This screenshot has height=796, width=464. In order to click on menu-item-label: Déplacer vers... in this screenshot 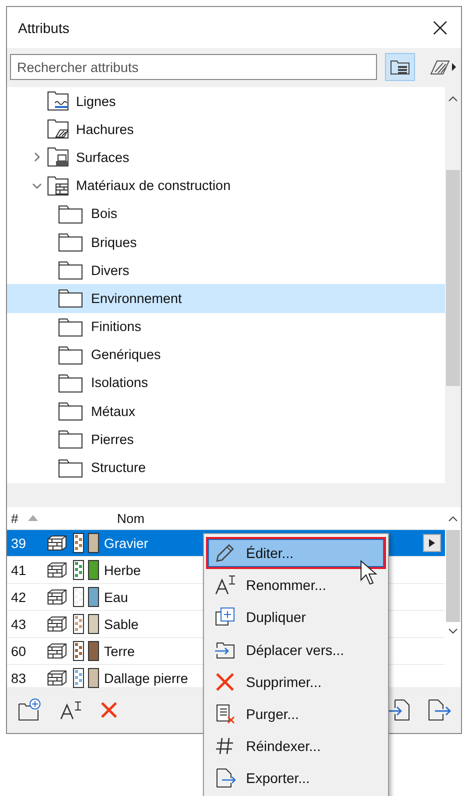, I will do `click(295, 650)`.